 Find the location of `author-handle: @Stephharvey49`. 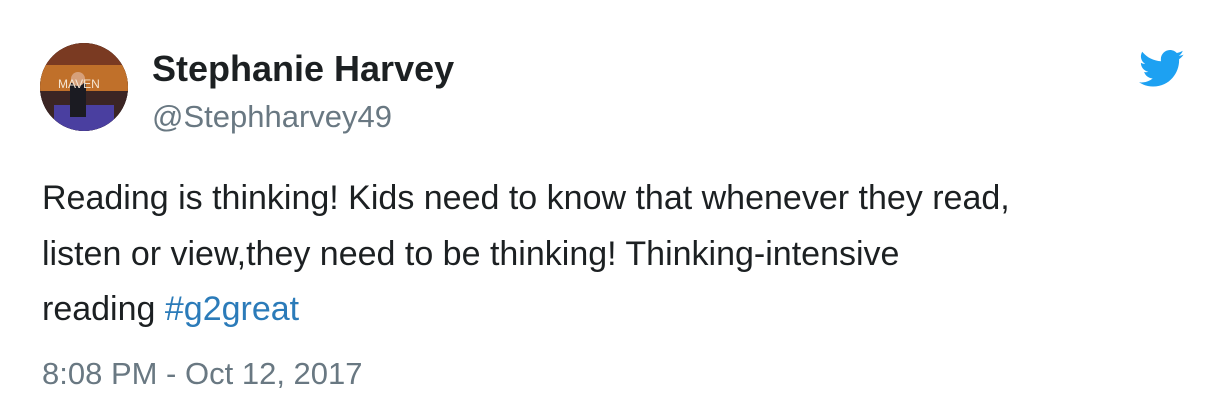

author-handle: @Stephharvey49 is located at coordinates (272, 117).